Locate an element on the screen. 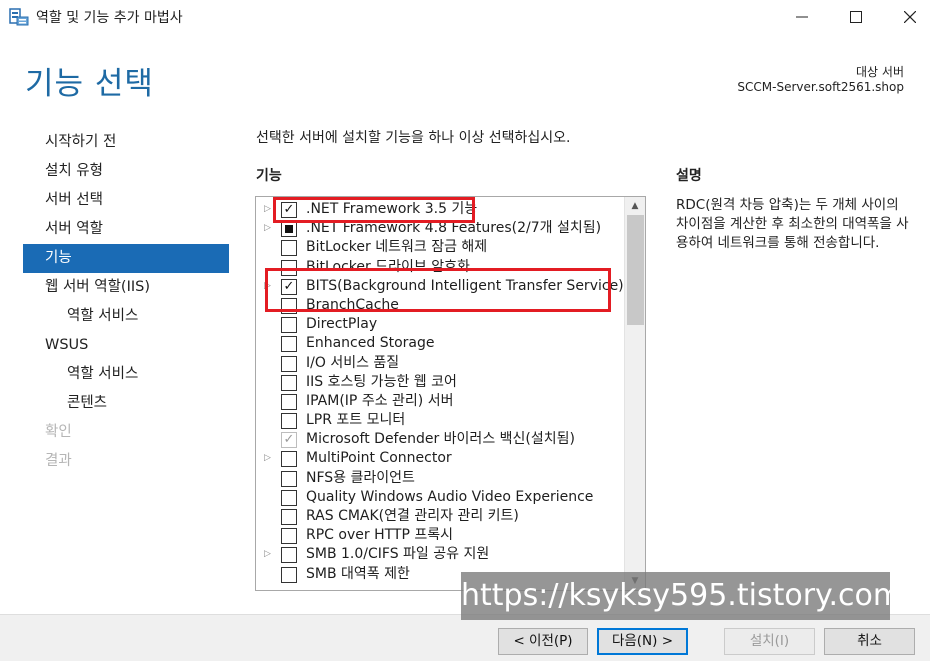 The height and width of the screenshot is (661, 930). install-button: 설치(I) is located at coordinates (769, 641).